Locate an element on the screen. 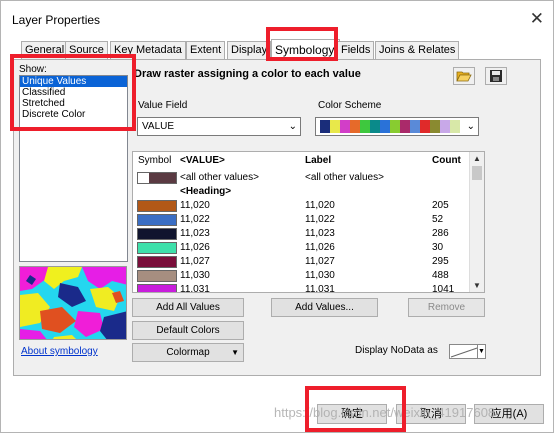 This screenshot has width=554, height=433. row-value: 11,031 is located at coordinates (195, 288).